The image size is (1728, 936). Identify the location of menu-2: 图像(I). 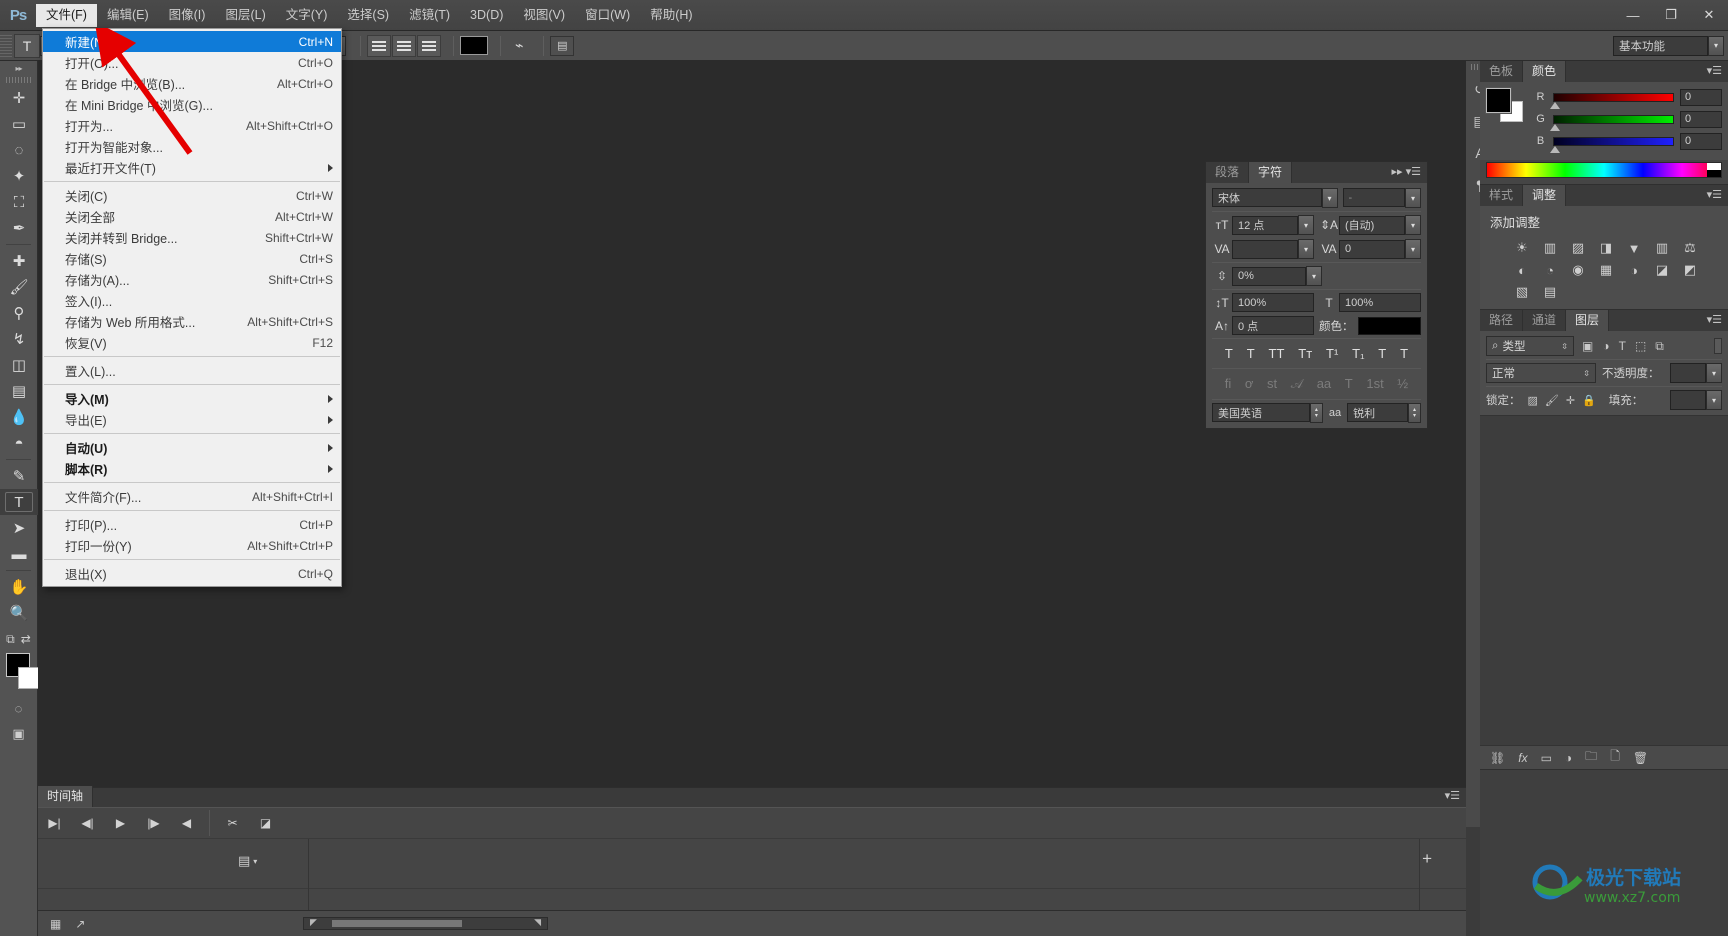
(187, 15).